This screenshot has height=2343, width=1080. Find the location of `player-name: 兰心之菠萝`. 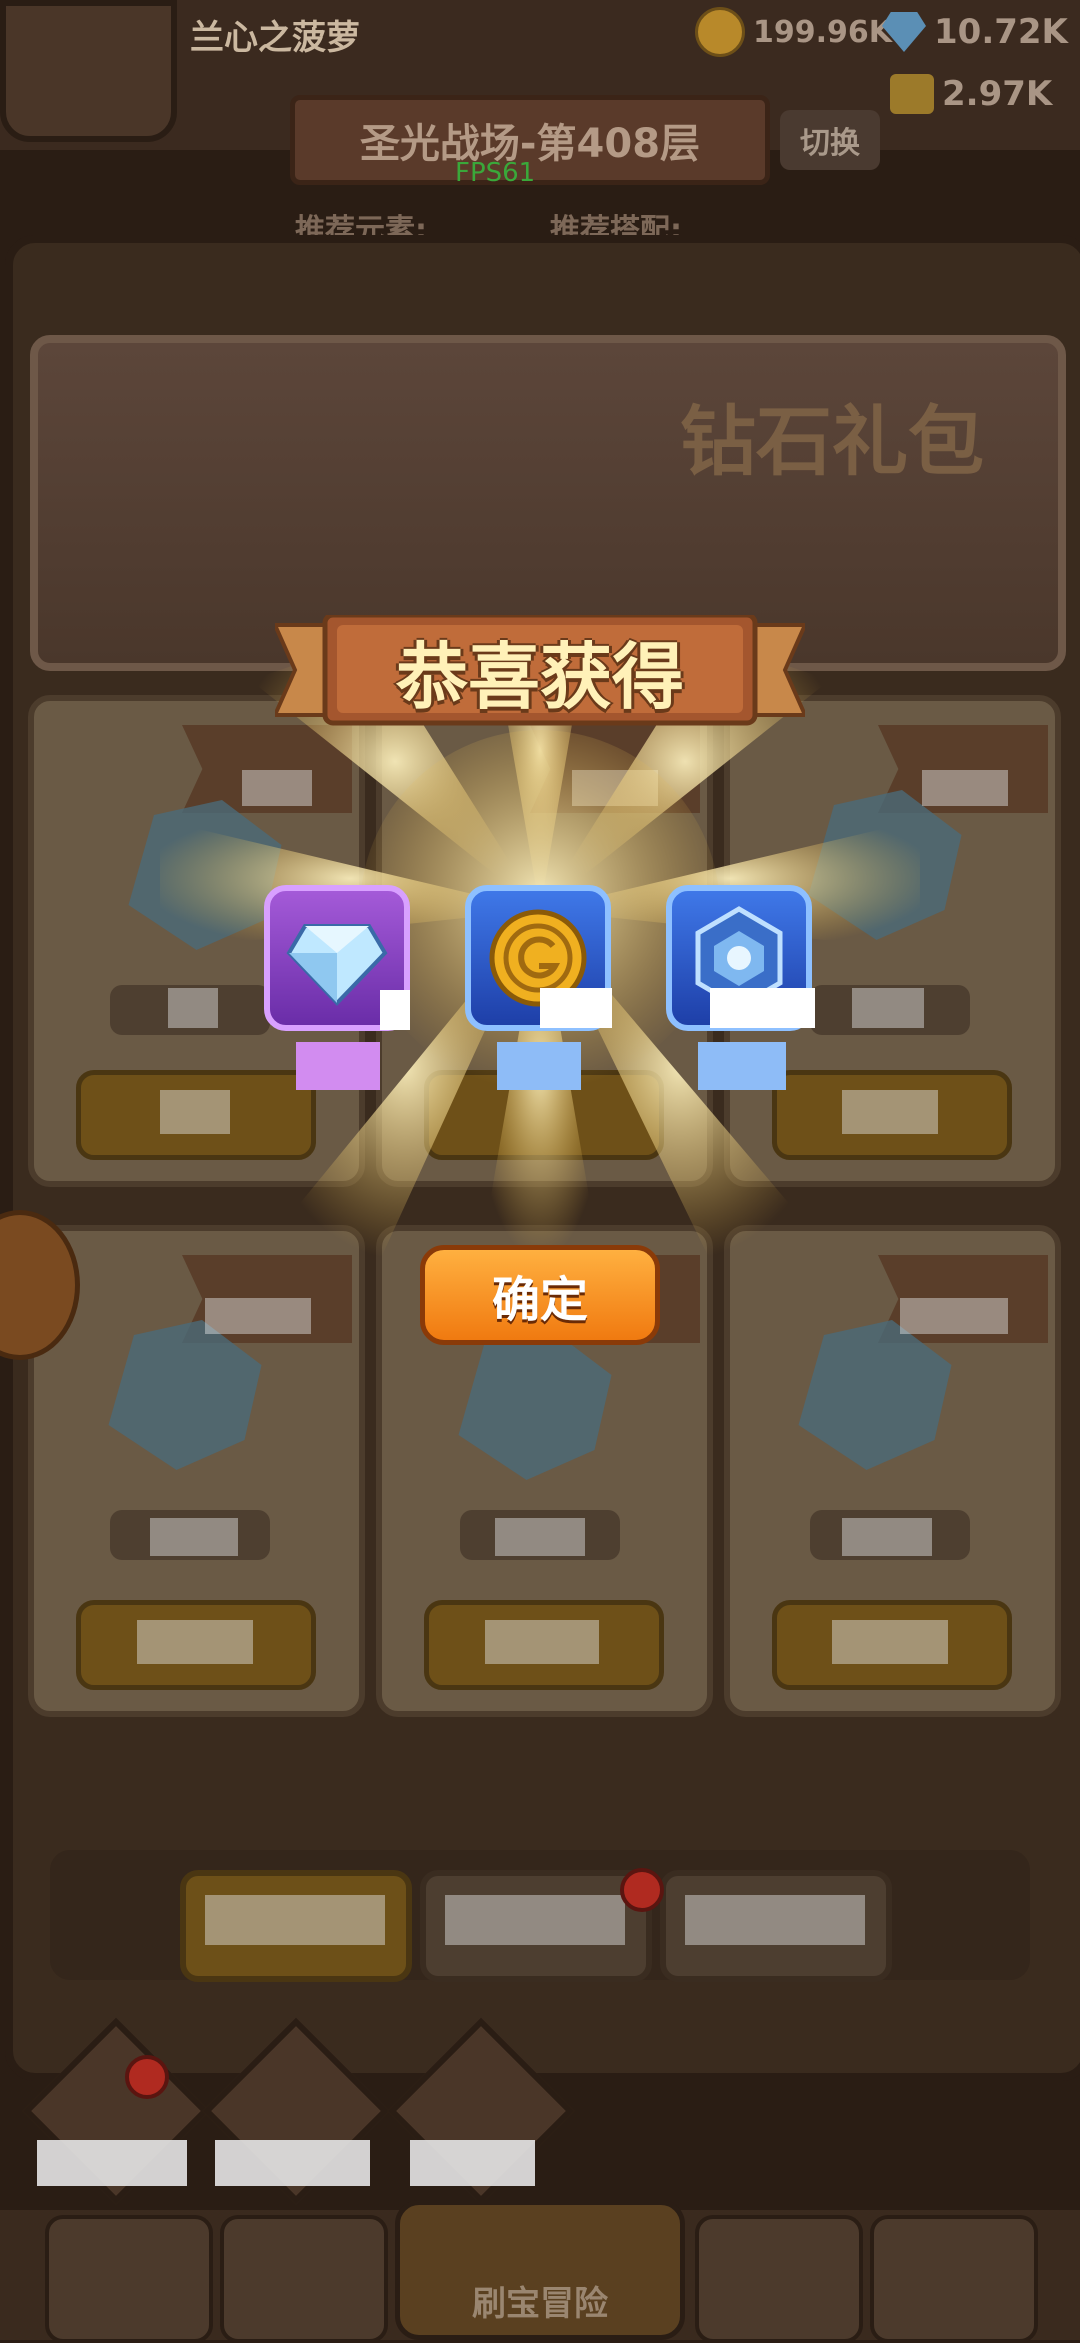

player-name: 兰心之菠萝 is located at coordinates (275, 38).